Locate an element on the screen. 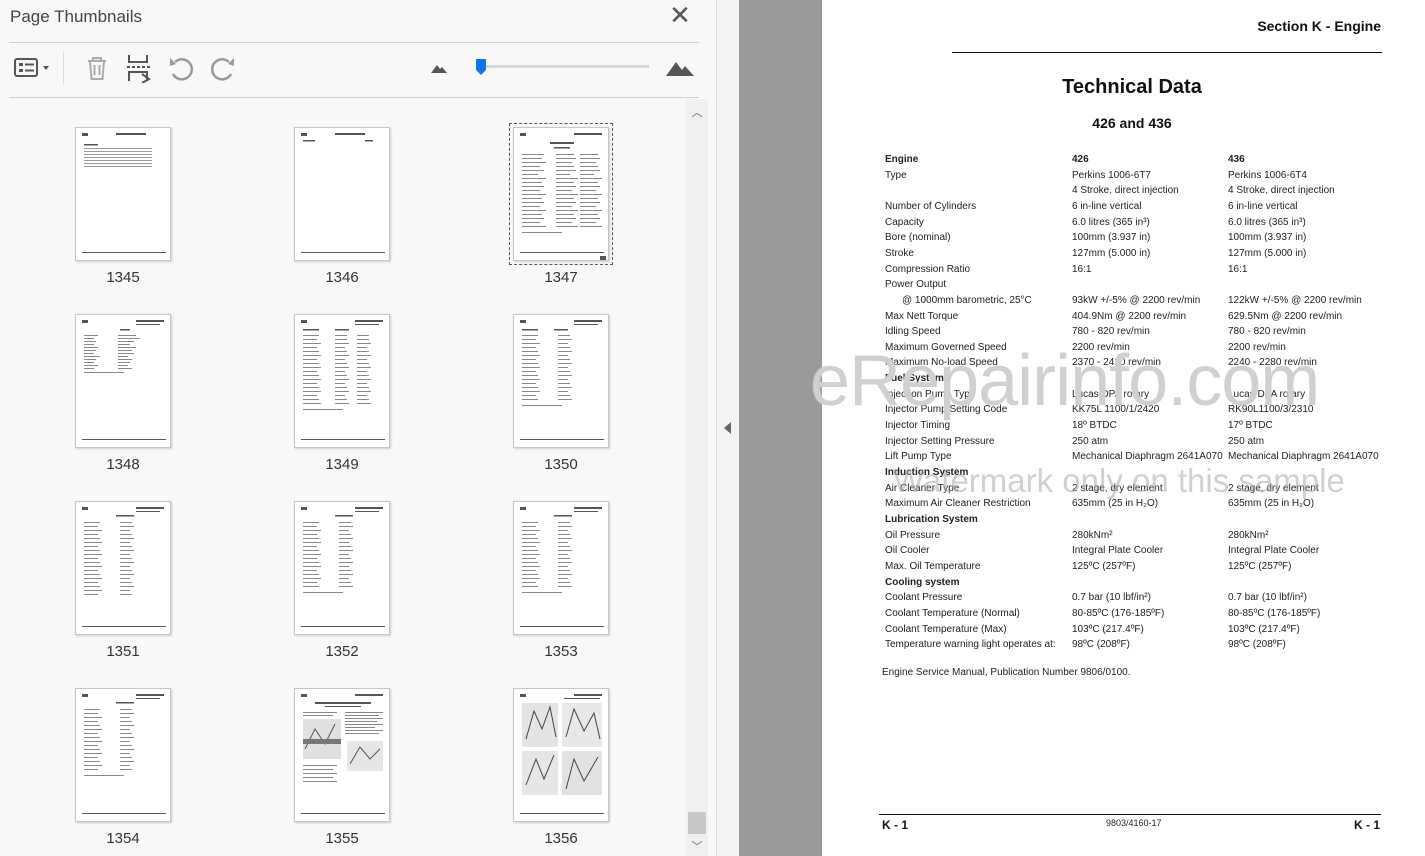 This screenshot has width=1425, height=856. panel-splitter is located at coordinates (727, 428).